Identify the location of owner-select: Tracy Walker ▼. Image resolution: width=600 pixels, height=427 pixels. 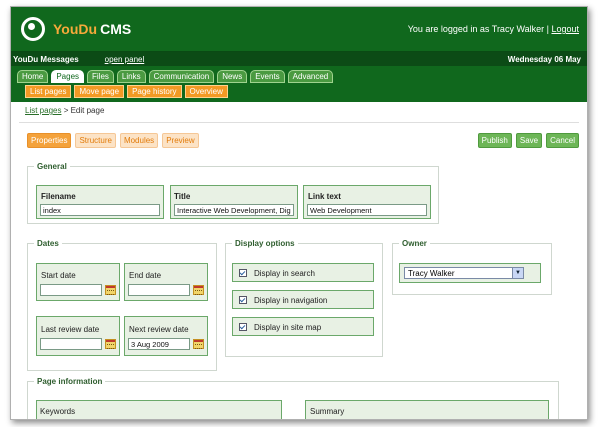
(464, 273).